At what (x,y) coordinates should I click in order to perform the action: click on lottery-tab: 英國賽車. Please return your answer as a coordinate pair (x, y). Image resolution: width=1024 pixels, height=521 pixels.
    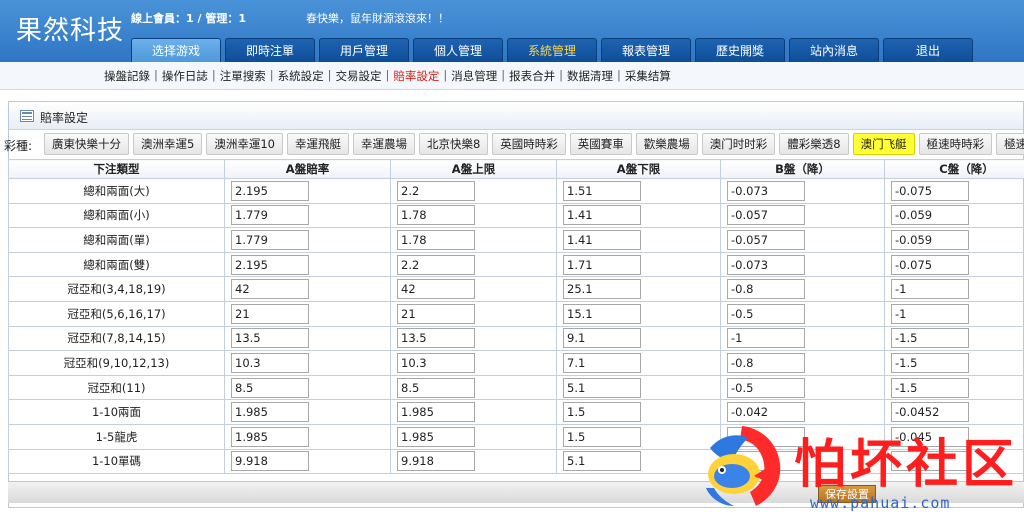
    Looking at the image, I should click on (601, 144).